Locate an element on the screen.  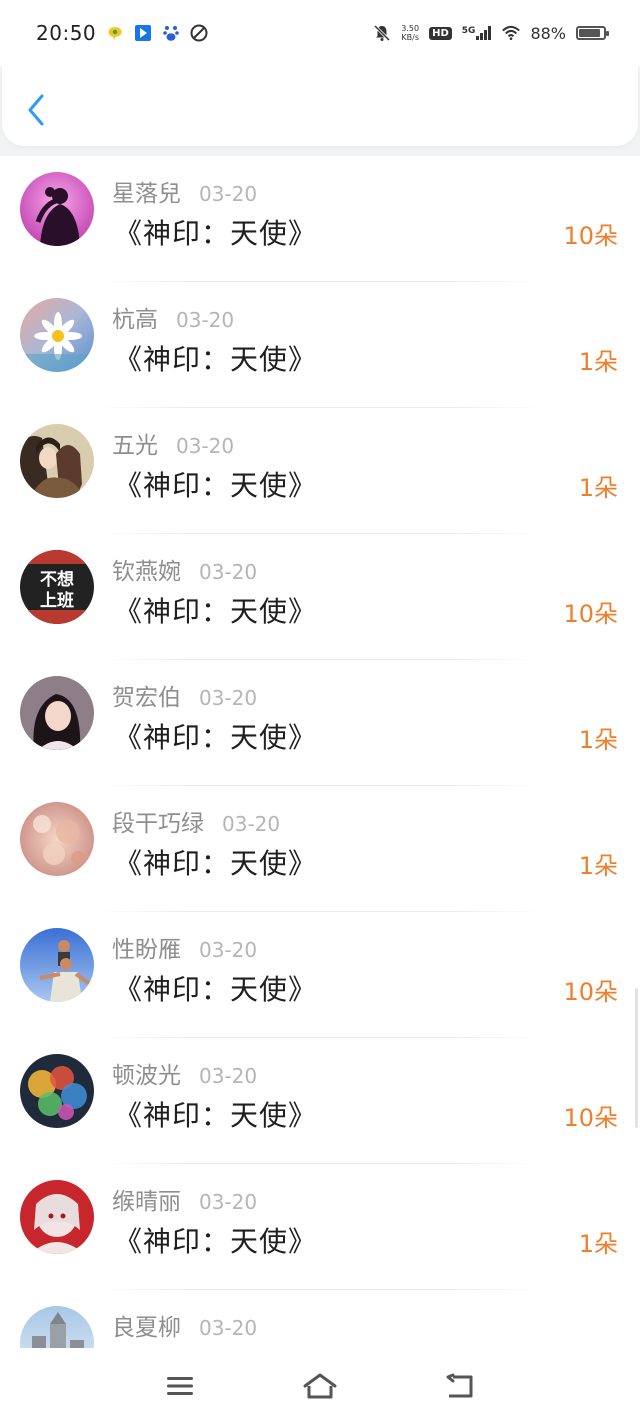
list-item: 缑晴丽 03-20 《神印：天使》 1朵 is located at coordinates (320, 1227).